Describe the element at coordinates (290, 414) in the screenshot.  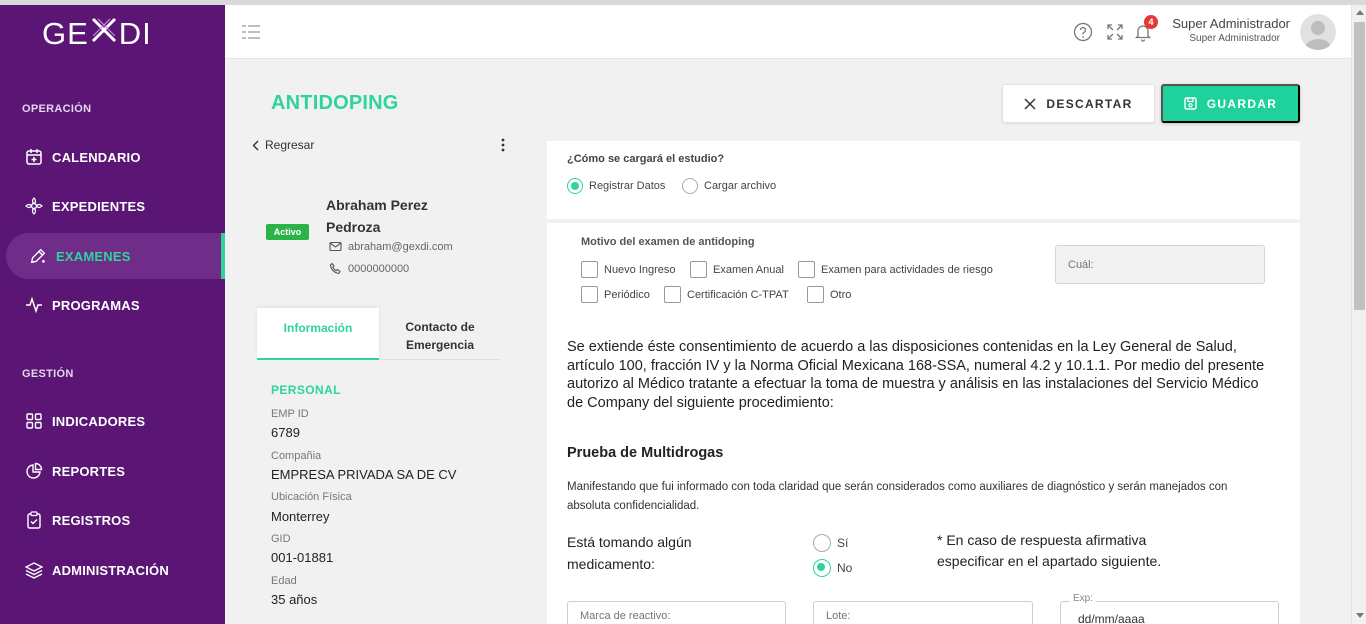
I see `field-label: EMP ID` at that location.